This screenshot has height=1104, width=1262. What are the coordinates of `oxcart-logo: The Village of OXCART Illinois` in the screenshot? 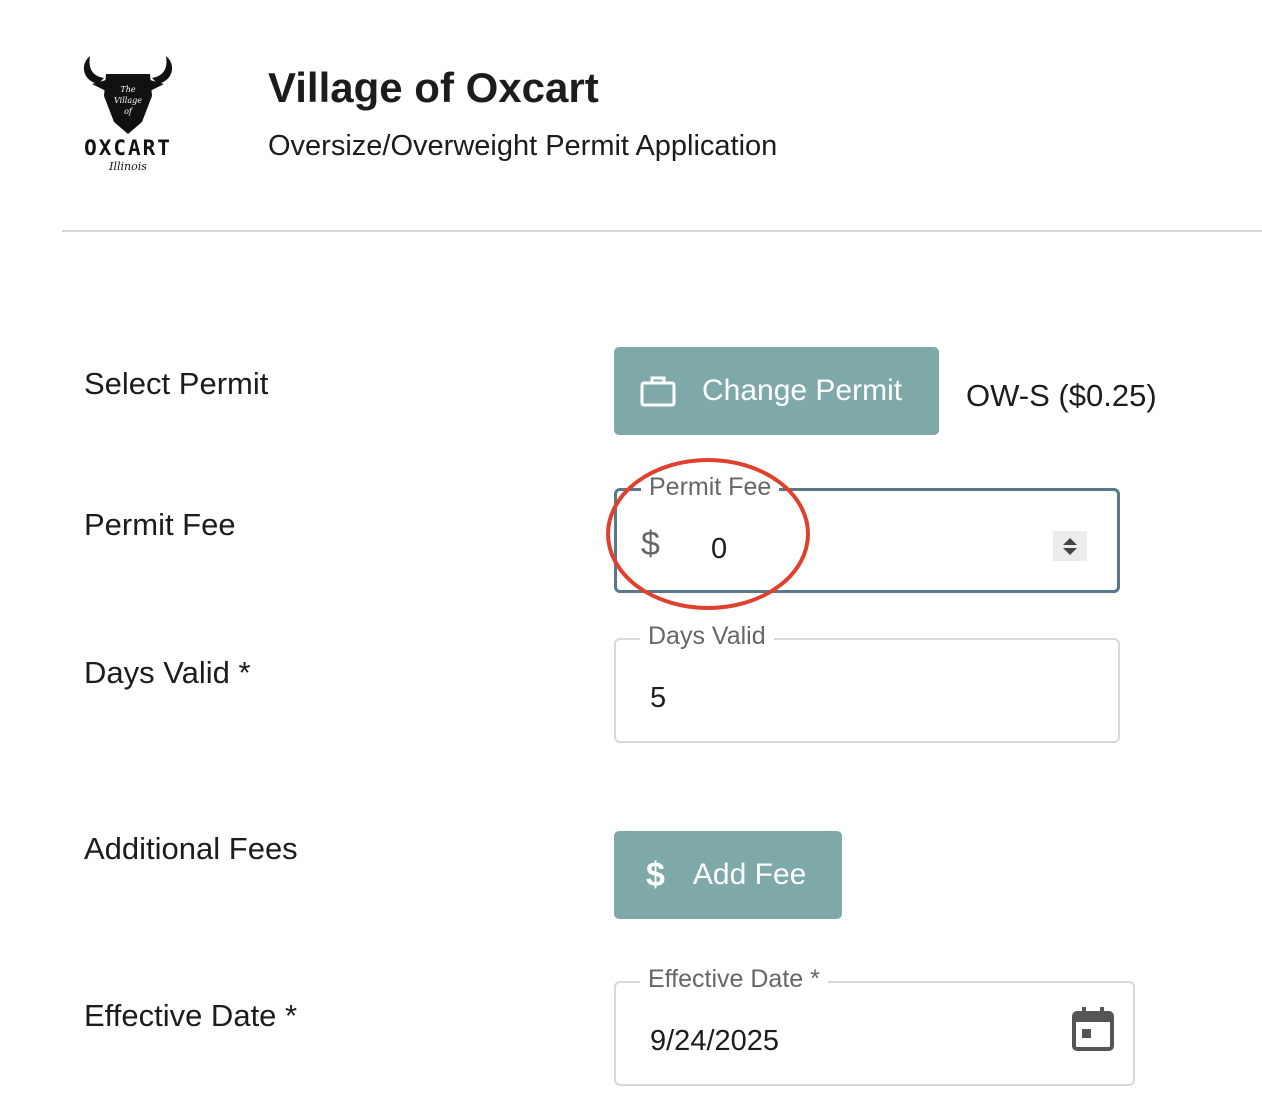 It's located at (128, 114).